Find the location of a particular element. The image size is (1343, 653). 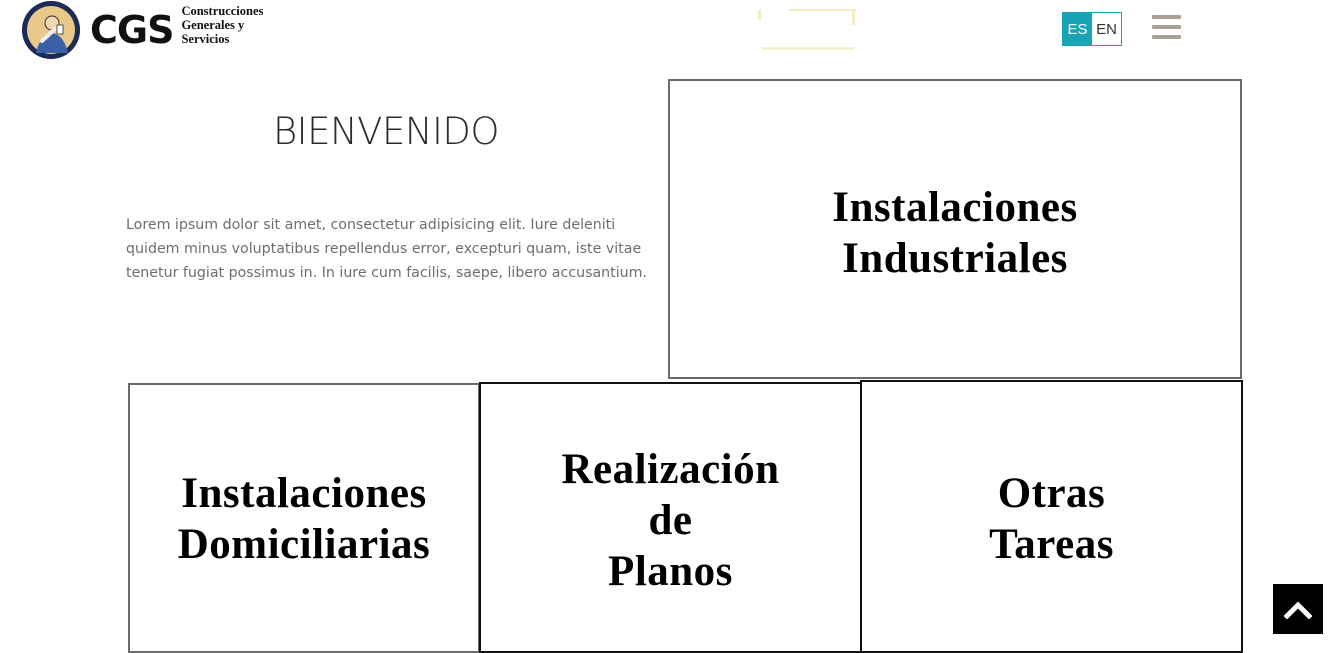

logo-emblem-icon is located at coordinates (51, 30).